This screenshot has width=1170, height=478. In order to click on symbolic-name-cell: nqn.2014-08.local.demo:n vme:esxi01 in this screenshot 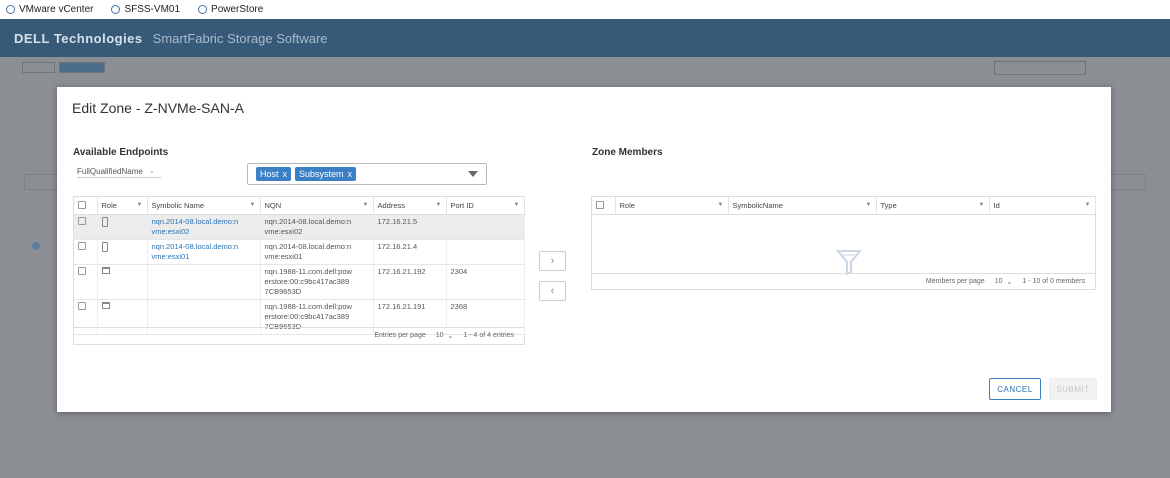, I will do `click(204, 252)`.